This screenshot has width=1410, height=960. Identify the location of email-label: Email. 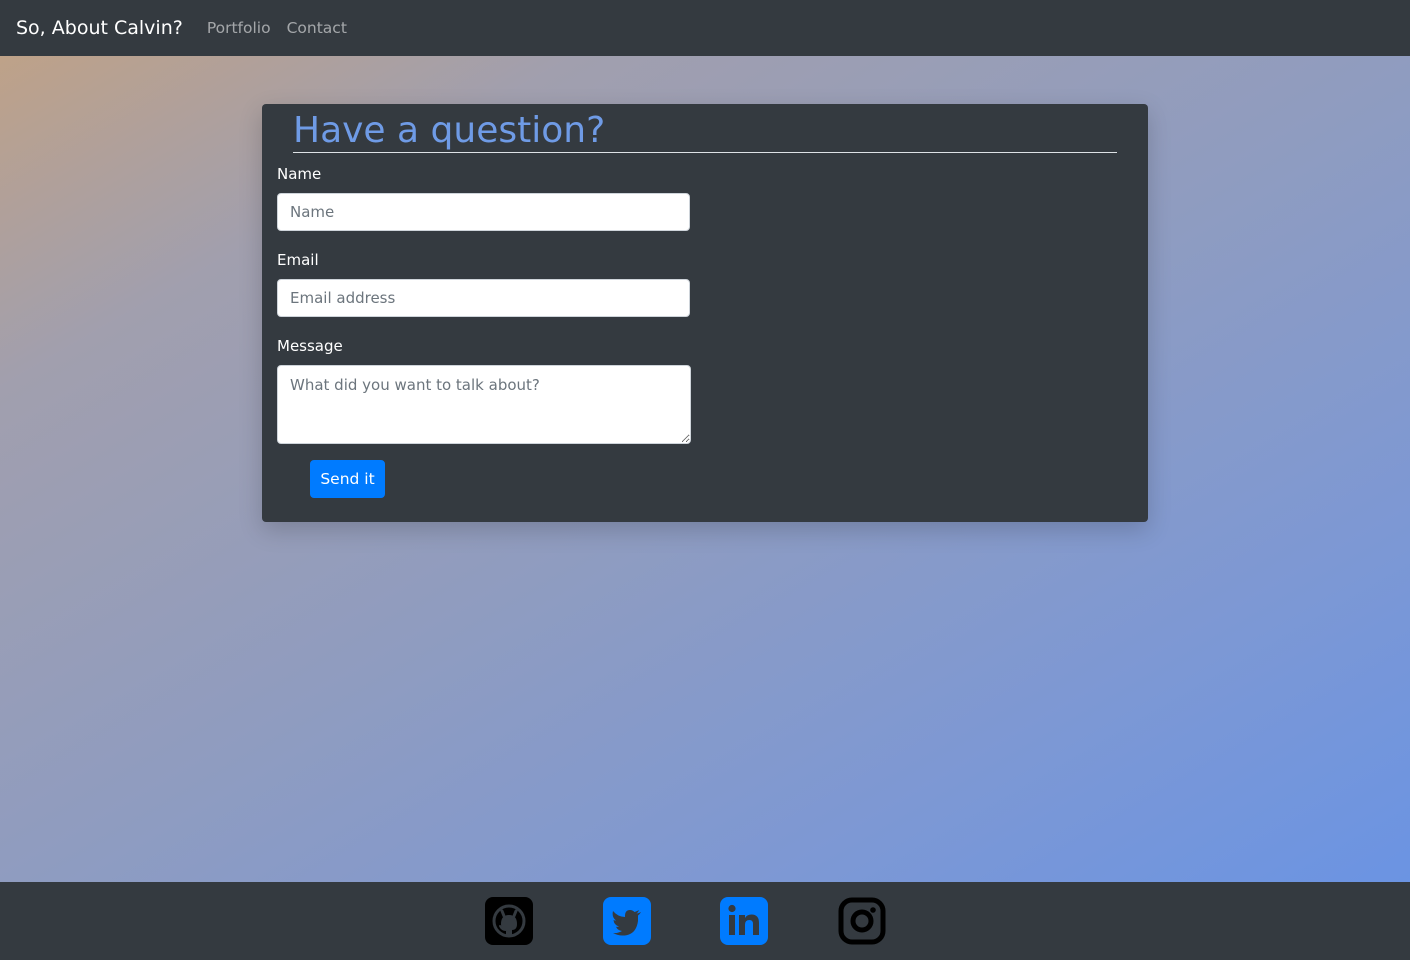
(298, 260).